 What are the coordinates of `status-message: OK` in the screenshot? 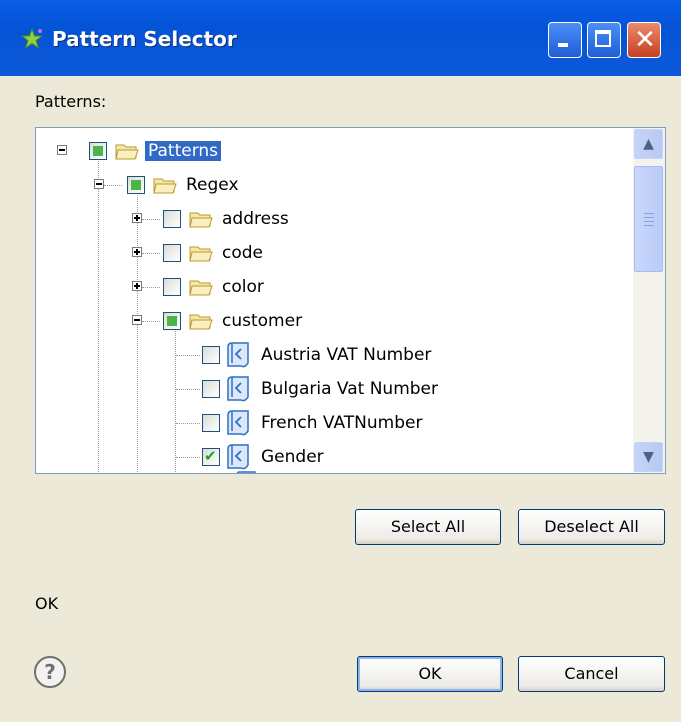 It's located at (47, 603).